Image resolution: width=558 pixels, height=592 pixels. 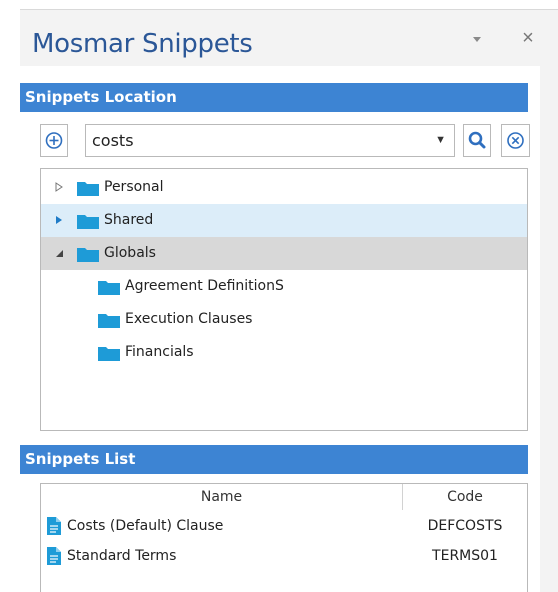 I want to click on tree-item-shared: Shared, so click(x=284, y=220).